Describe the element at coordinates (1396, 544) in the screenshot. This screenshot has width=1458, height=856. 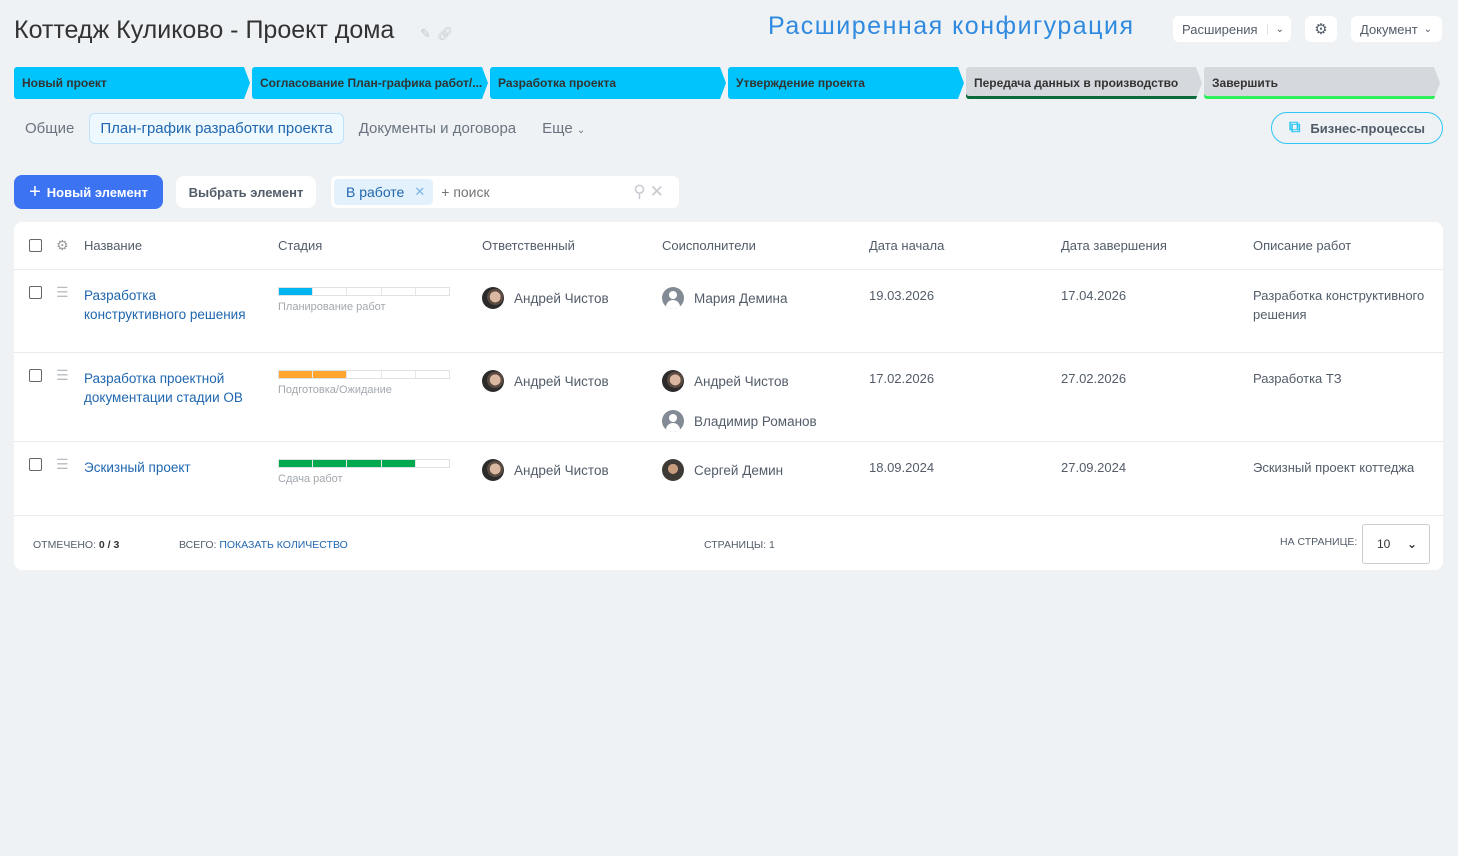
I see `per-page-select: 10 ⌄` at that location.